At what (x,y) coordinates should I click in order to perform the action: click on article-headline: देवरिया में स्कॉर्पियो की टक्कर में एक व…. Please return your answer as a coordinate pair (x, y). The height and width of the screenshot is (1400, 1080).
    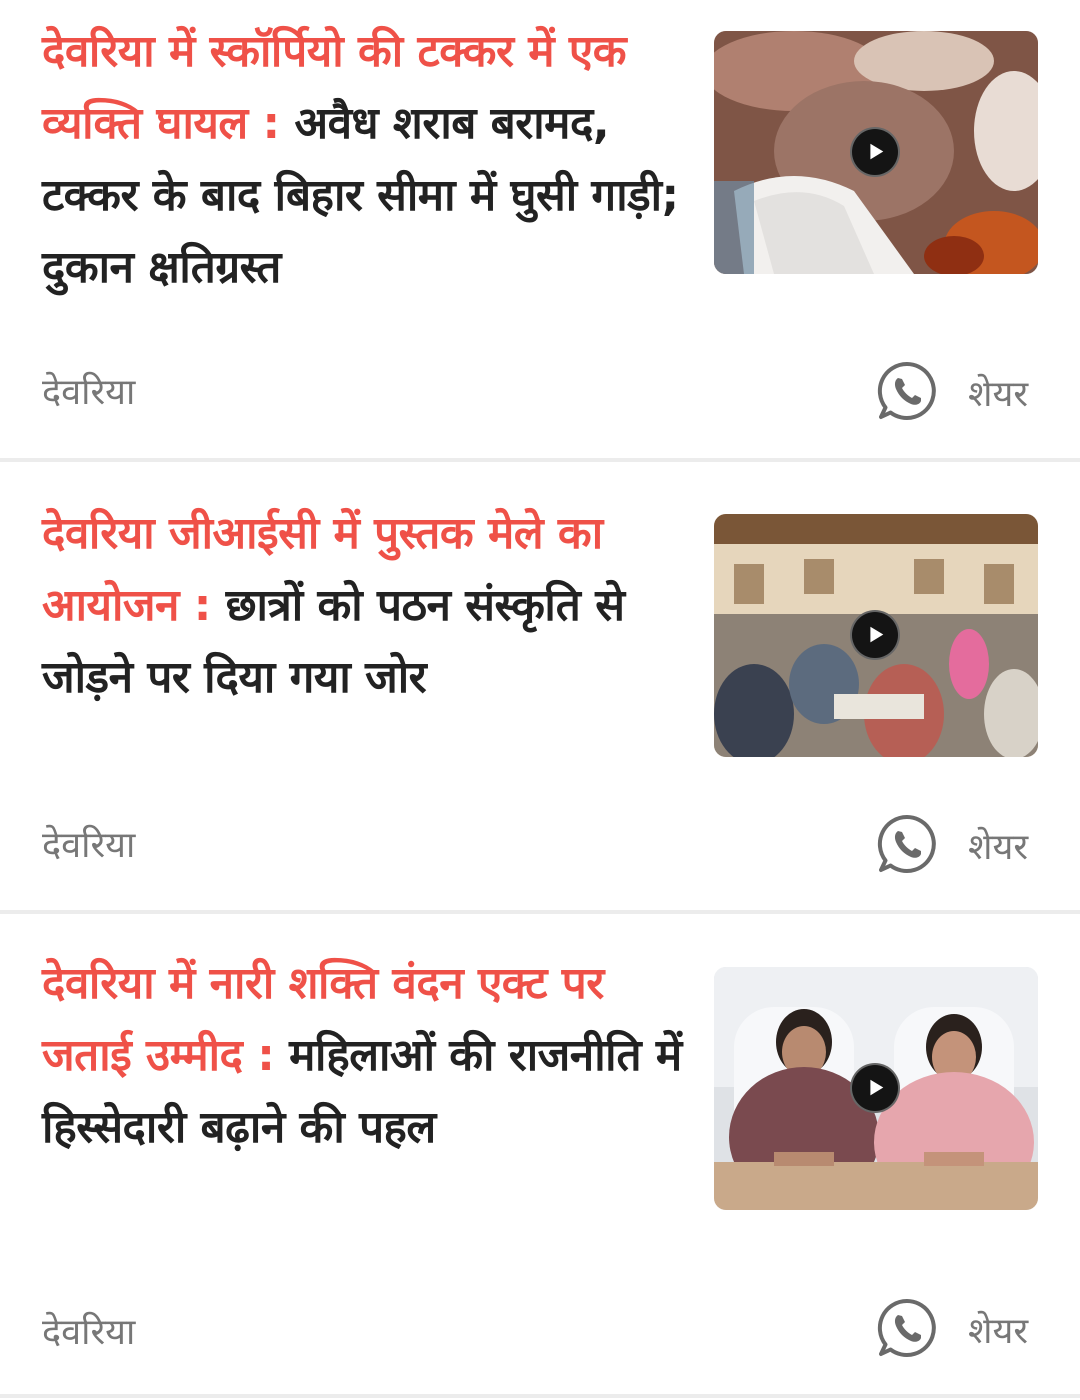
    Looking at the image, I should click on (364, 160).